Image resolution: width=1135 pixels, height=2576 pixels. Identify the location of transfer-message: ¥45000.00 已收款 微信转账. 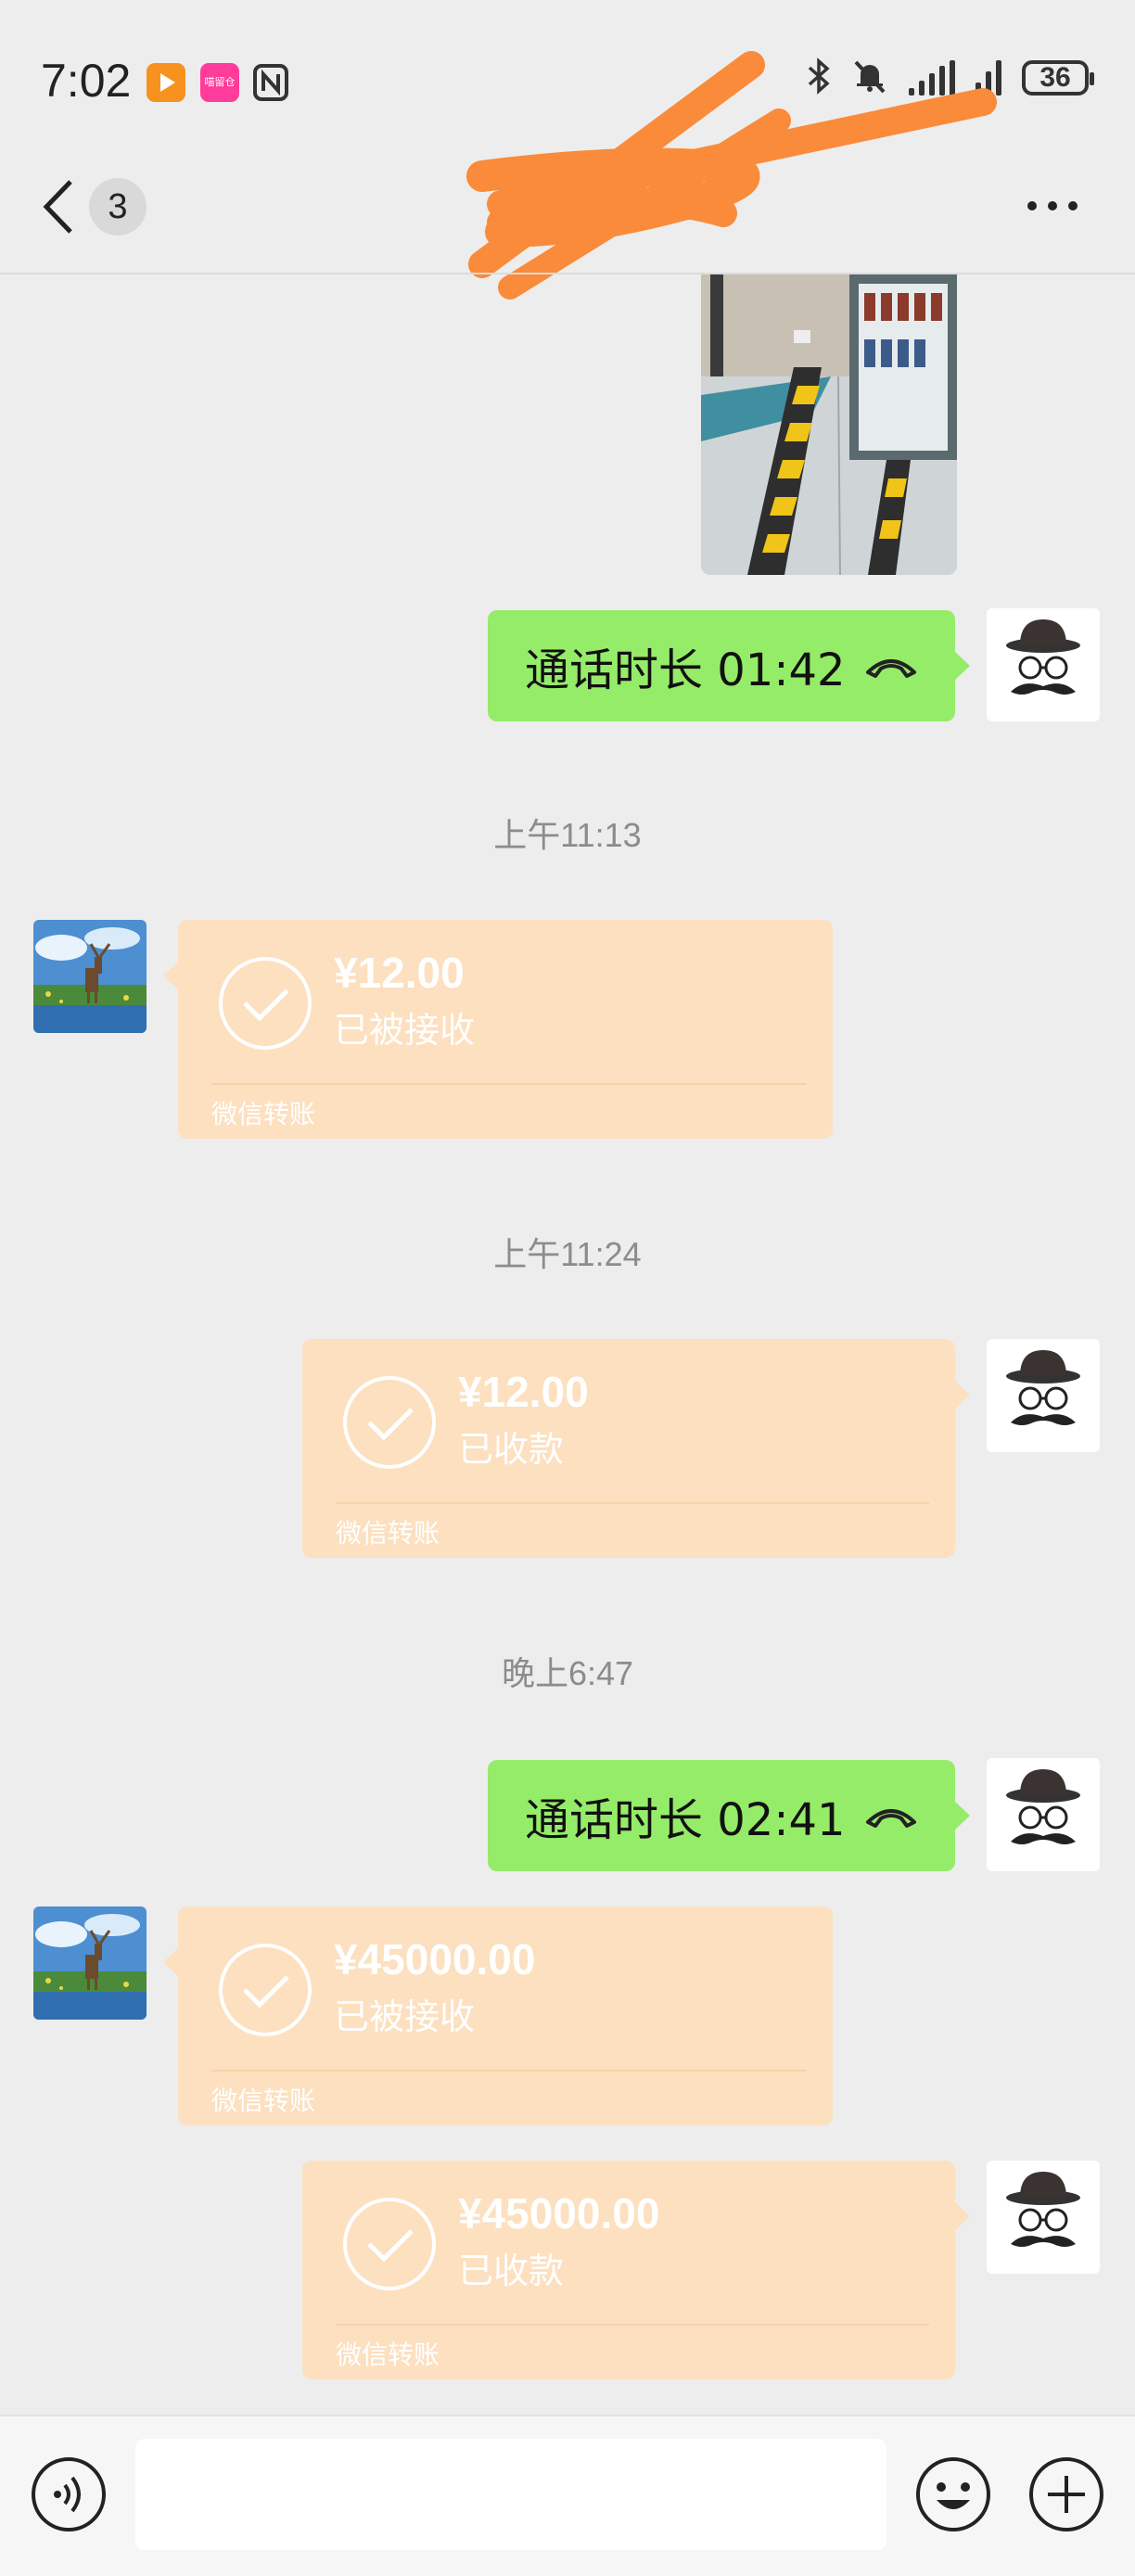
(636, 2270).